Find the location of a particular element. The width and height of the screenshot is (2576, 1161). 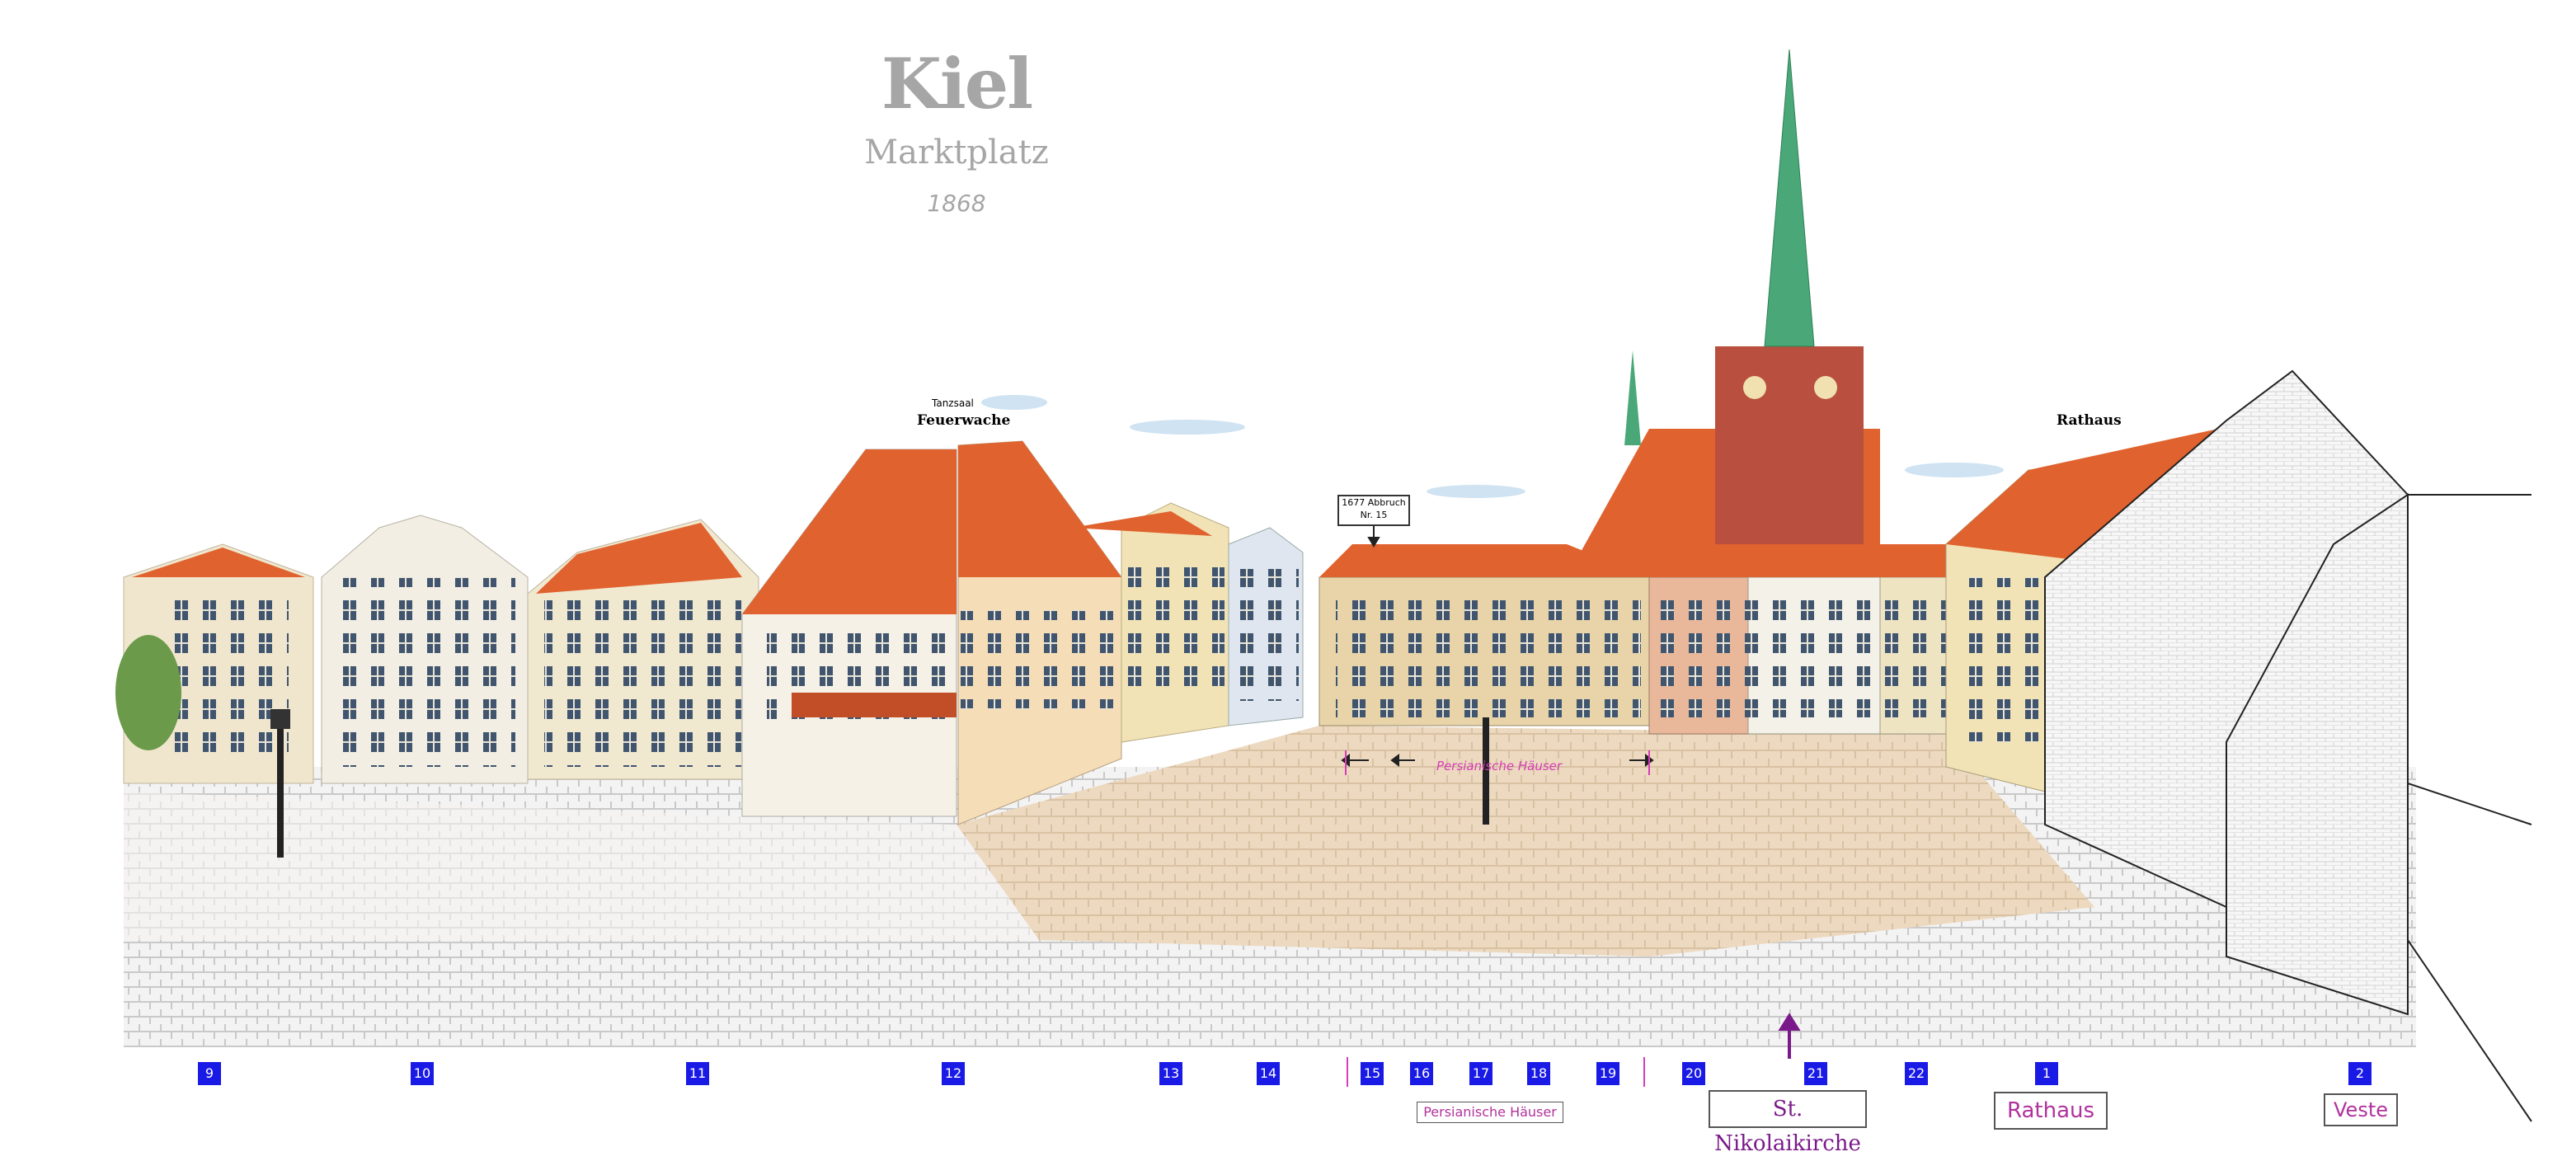

number-badge-18: 18 is located at coordinates (1538, 1073).